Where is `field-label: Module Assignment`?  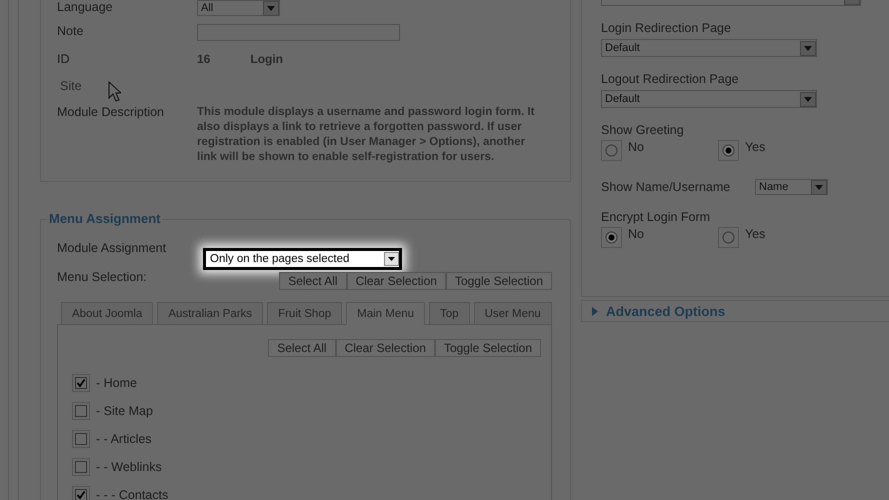 field-label: Module Assignment is located at coordinates (111, 248).